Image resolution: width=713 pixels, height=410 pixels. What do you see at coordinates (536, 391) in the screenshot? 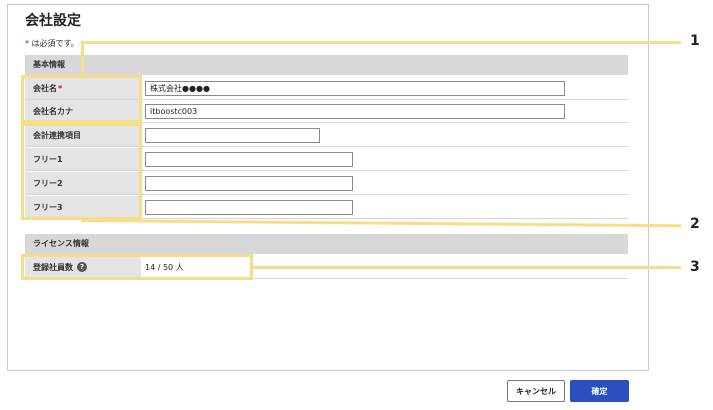
I see `cancel-button: キャンセル` at bounding box center [536, 391].